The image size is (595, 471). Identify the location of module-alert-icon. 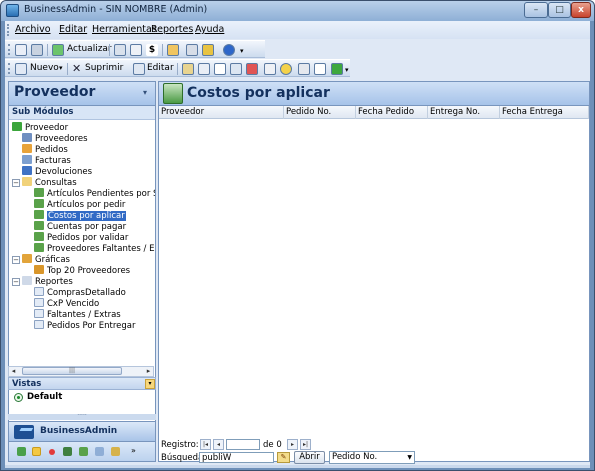
(52, 452).